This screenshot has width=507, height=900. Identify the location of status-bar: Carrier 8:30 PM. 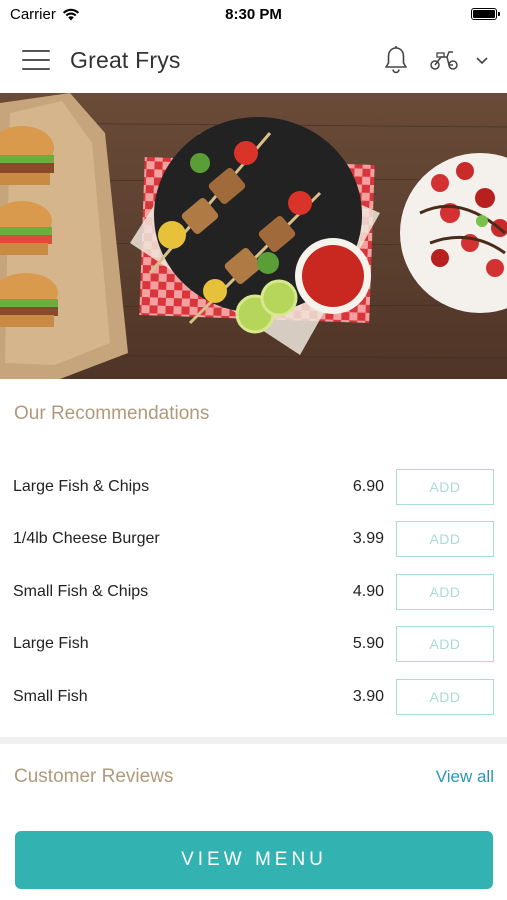
(253, 14).